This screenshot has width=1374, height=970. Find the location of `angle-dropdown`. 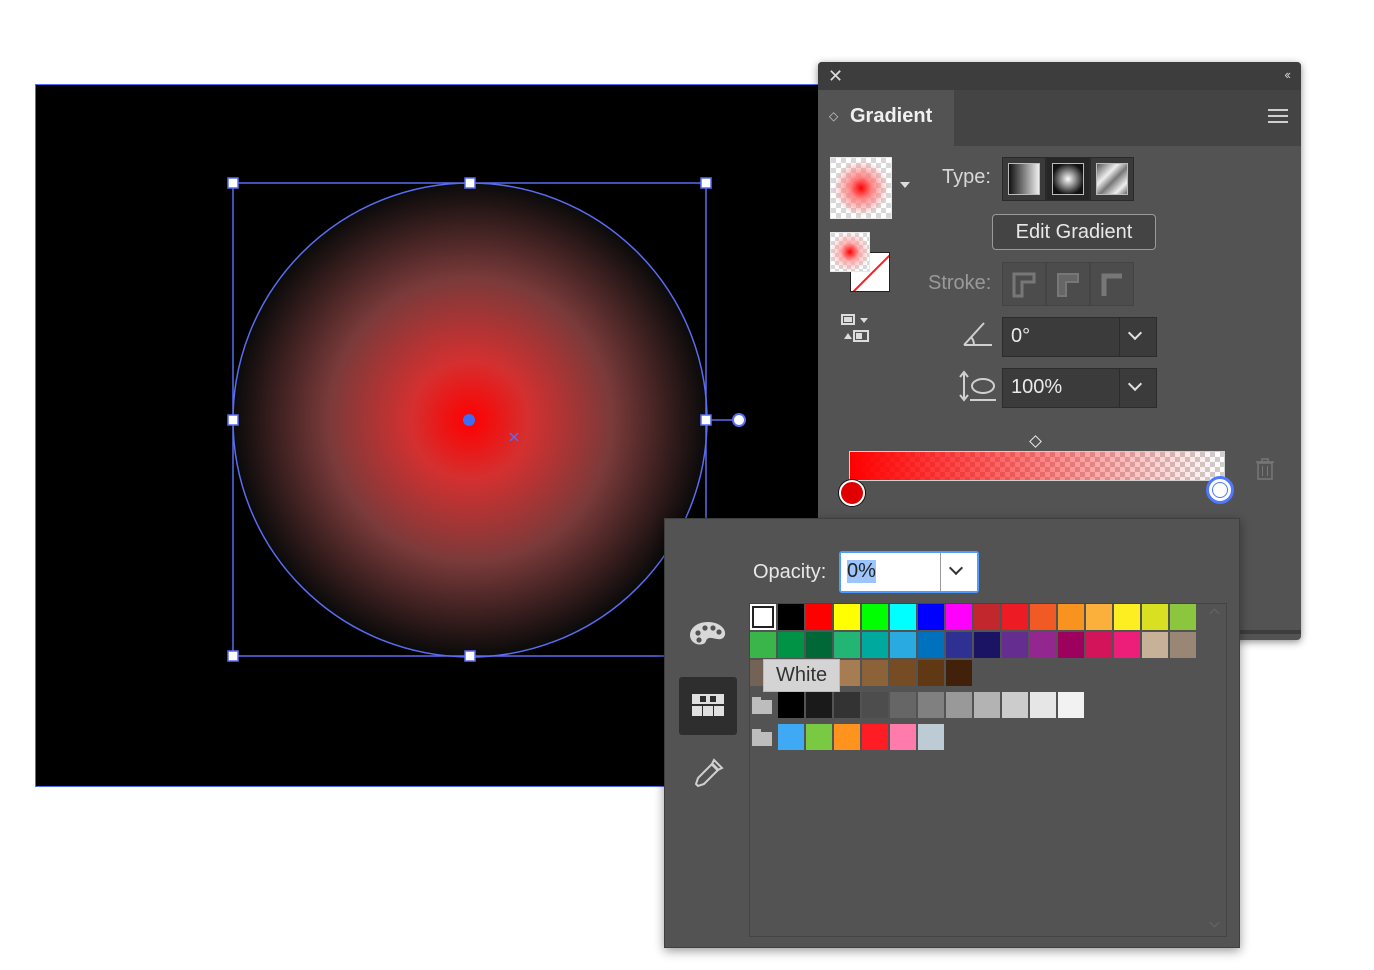

angle-dropdown is located at coordinates (1137, 337).